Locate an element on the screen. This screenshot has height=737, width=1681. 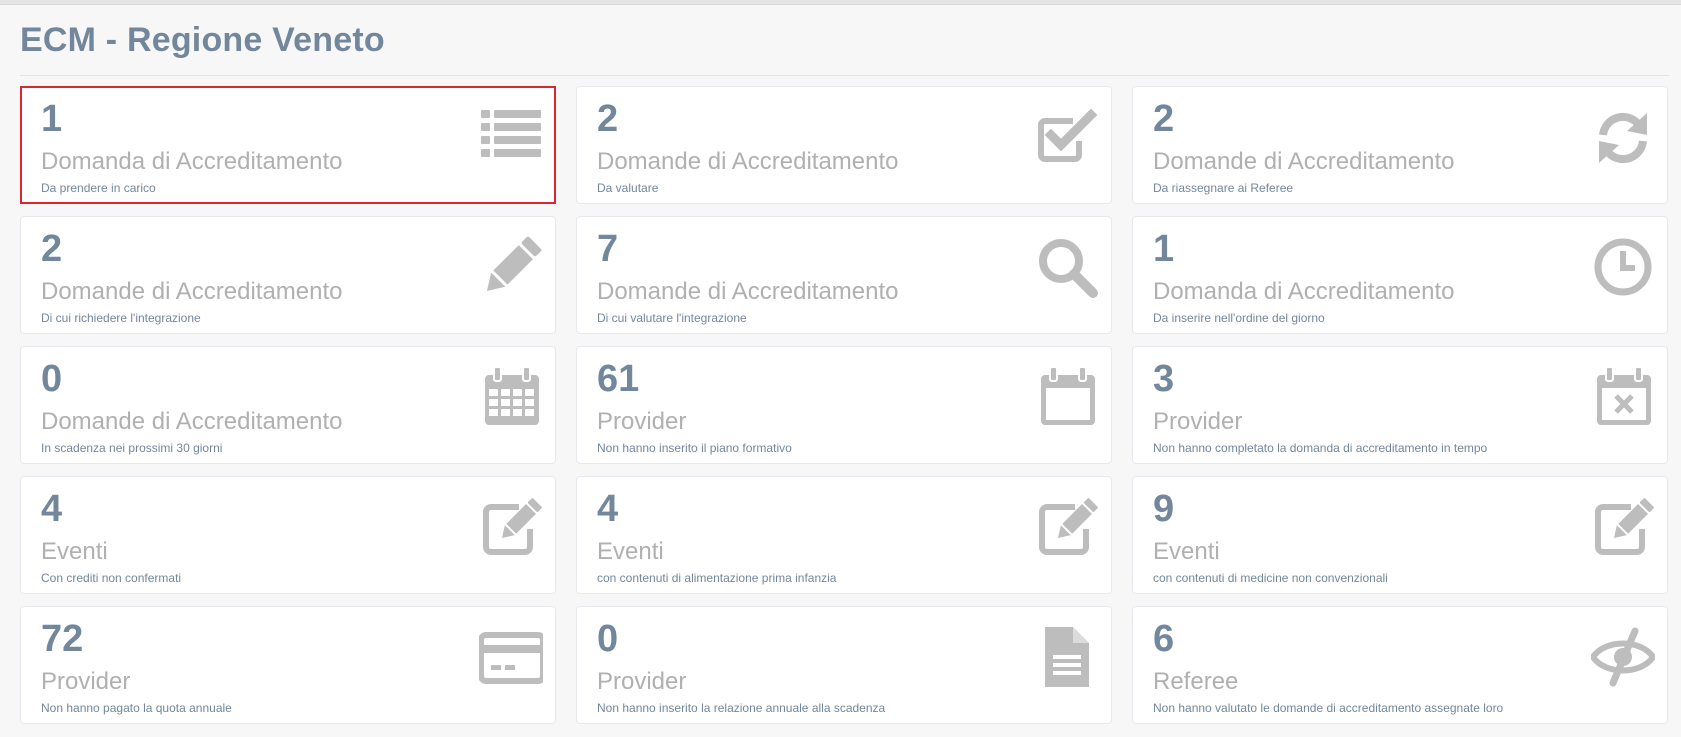
eye-slash-icon is located at coordinates (1623, 657).